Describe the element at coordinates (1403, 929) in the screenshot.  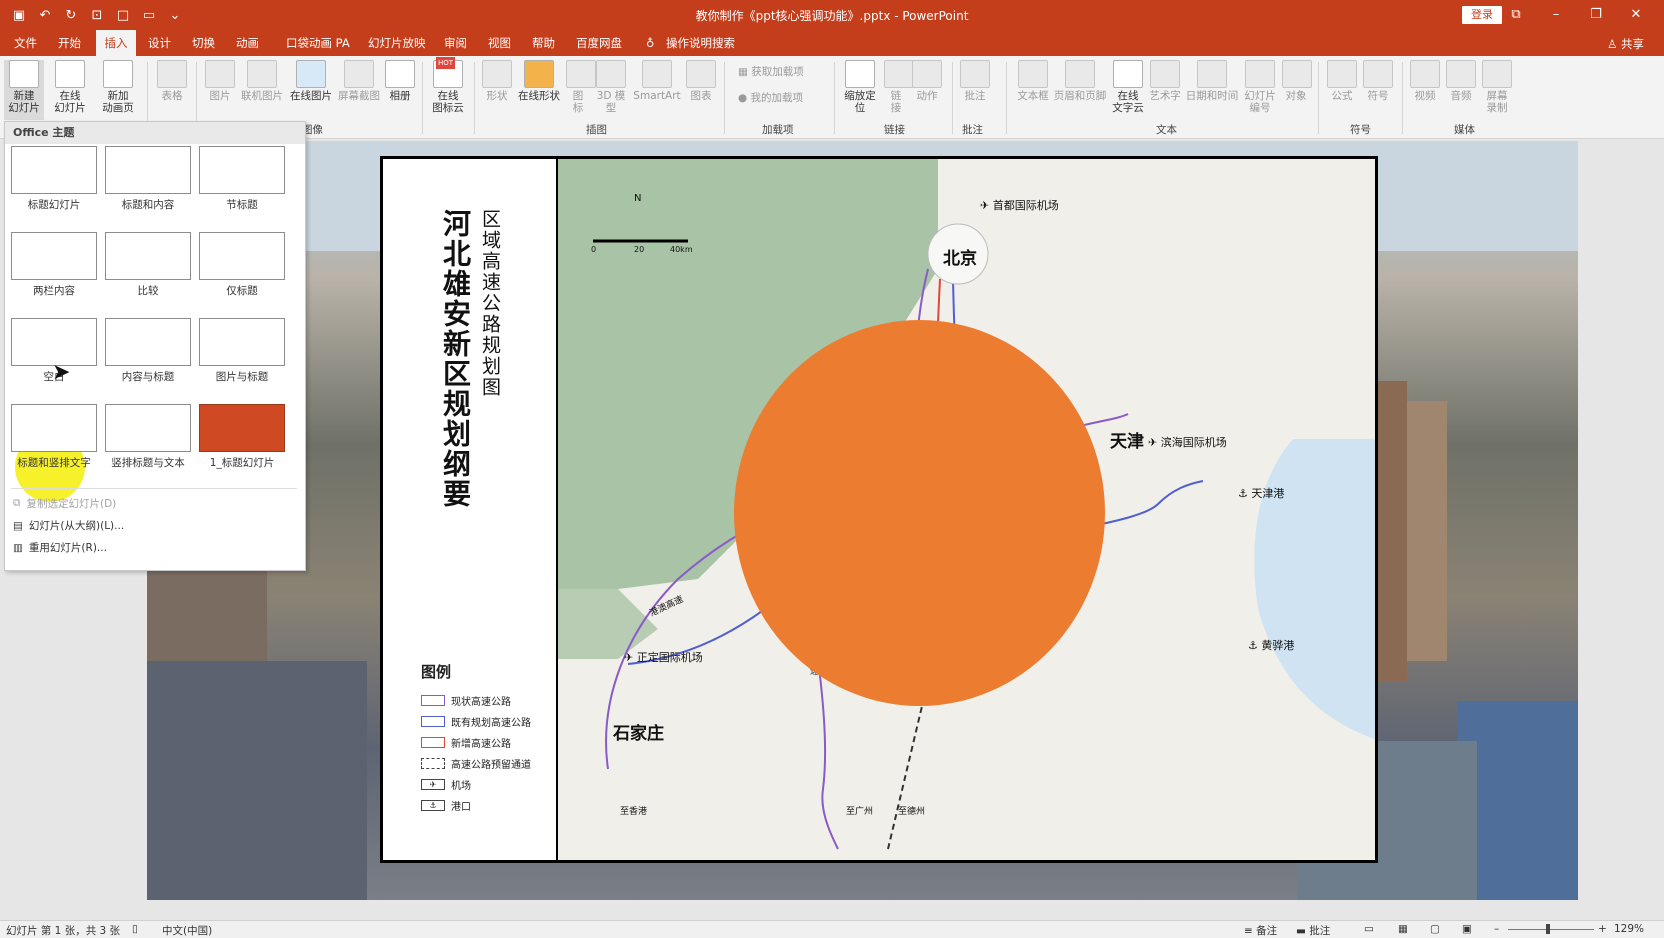
I see `slide-sorter-icon: ▦` at that location.